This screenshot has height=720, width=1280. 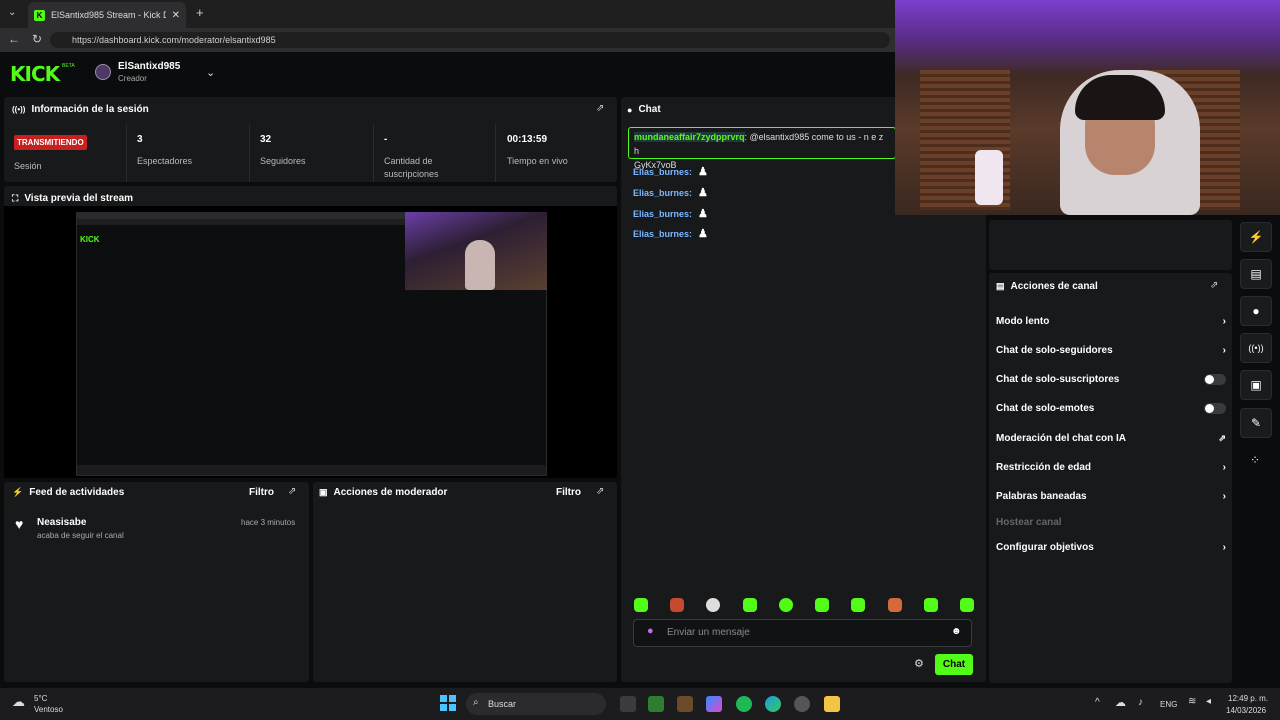 What do you see at coordinates (1111, 408) in the screenshot?
I see `action-emotes-only: Chat de solo-emotes` at bounding box center [1111, 408].